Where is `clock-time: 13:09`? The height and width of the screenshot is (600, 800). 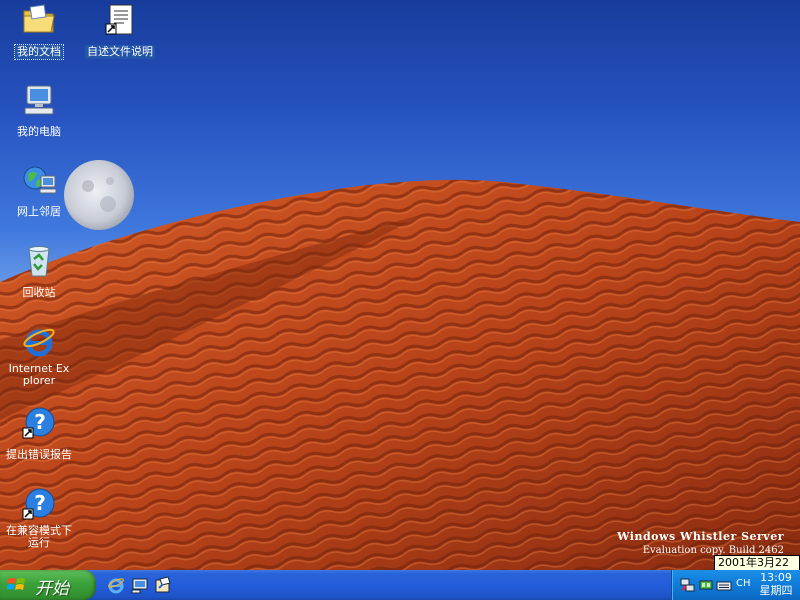
clock-time: 13:09 is located at coordinates (776, 577).